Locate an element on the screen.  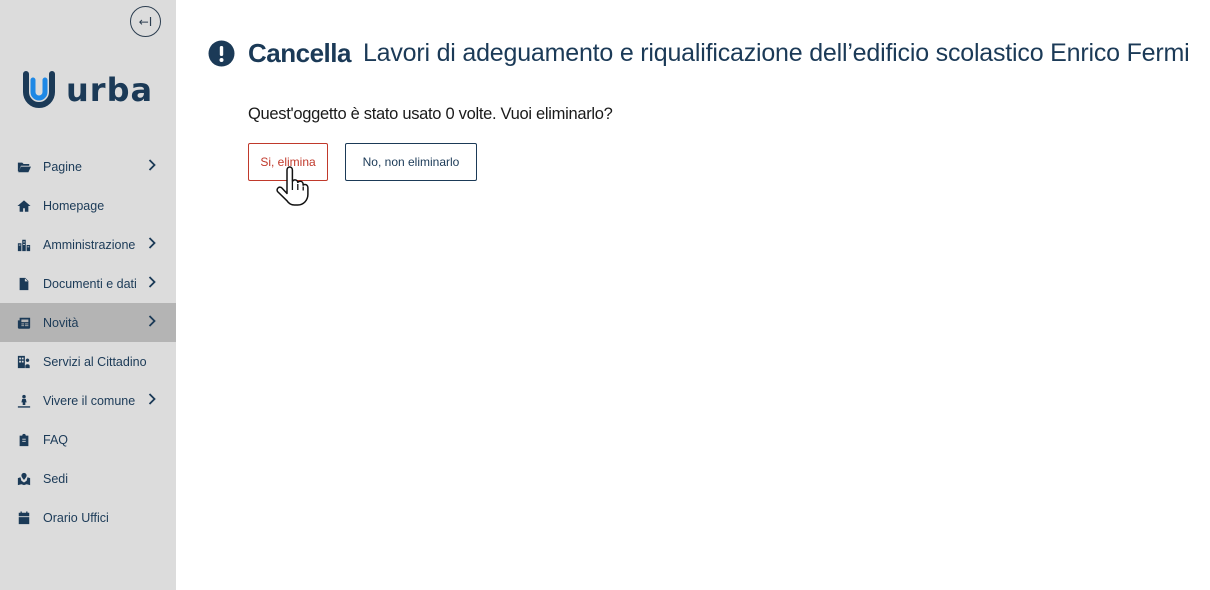
sidebar-item-amministrazione: Amministrazione is located at coordinates (88, 244).